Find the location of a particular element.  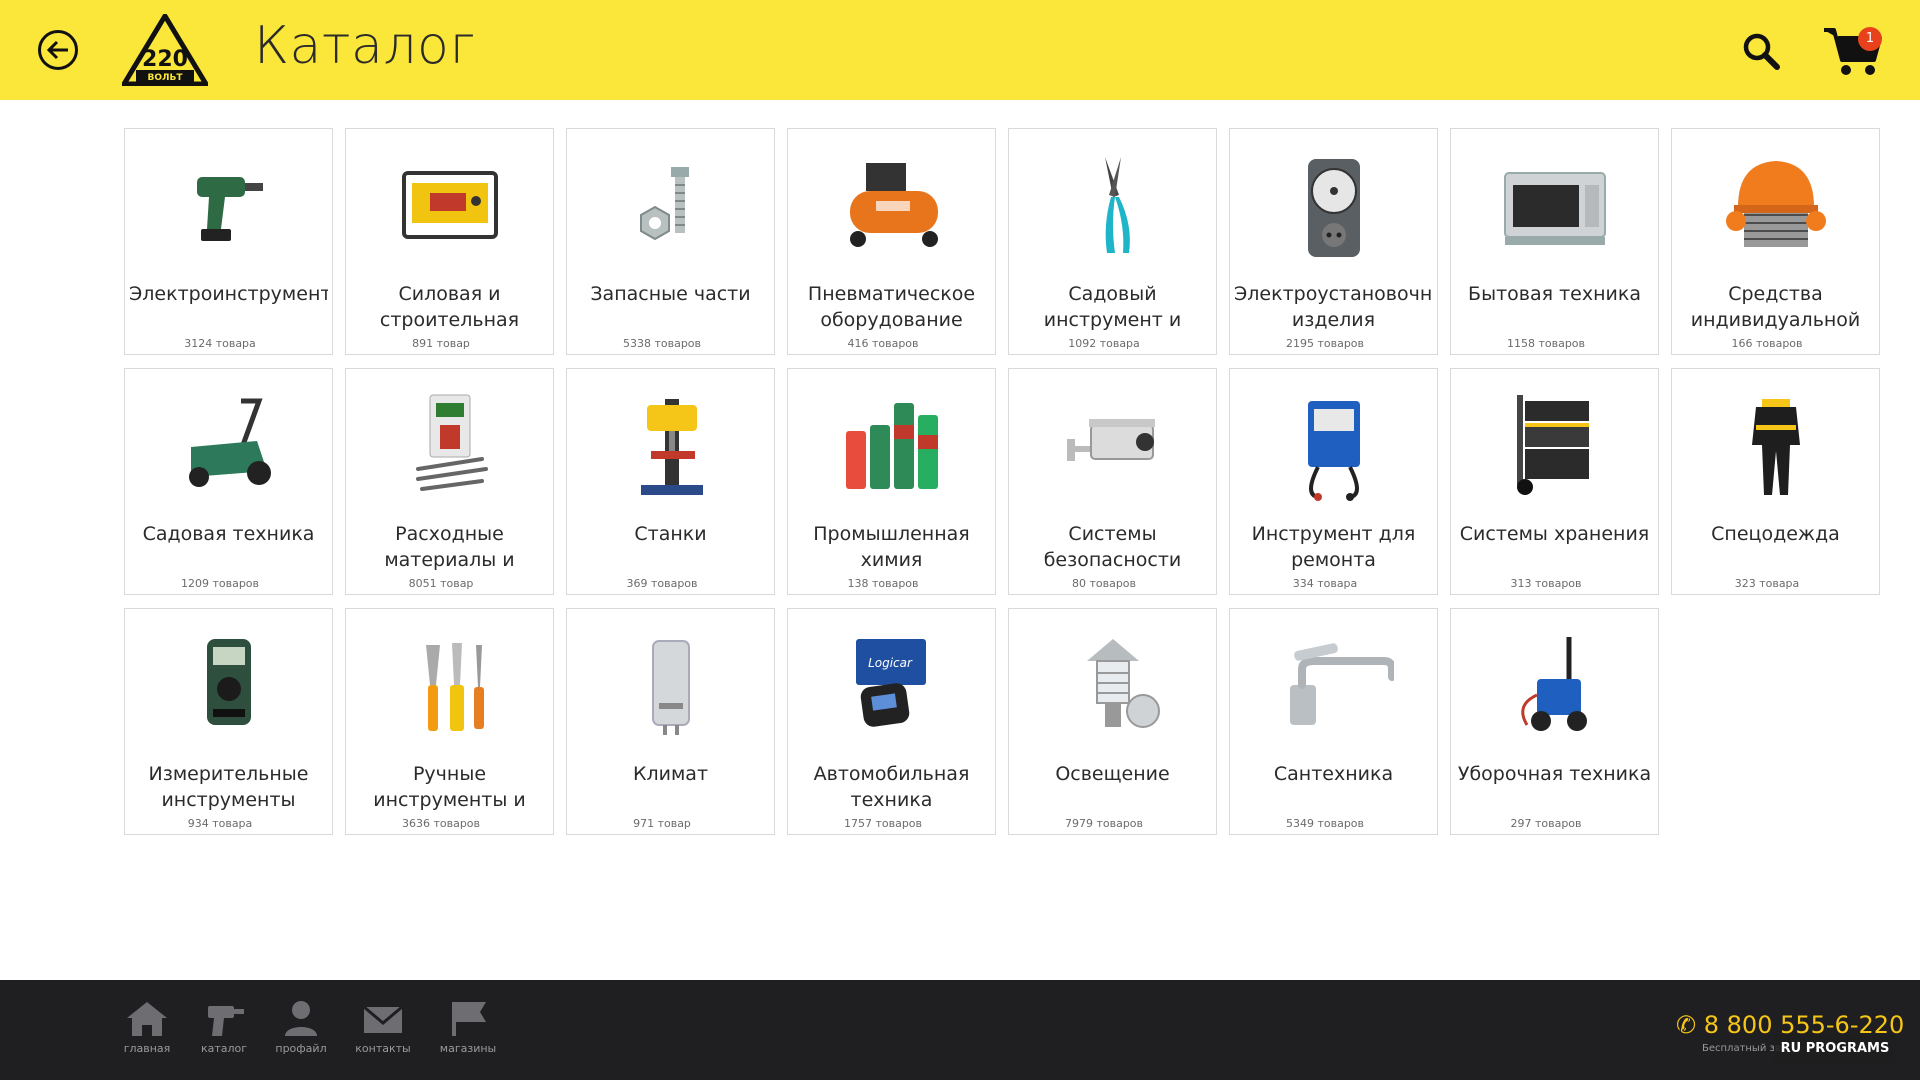

user-icon is located at coordinates (301, 1018).